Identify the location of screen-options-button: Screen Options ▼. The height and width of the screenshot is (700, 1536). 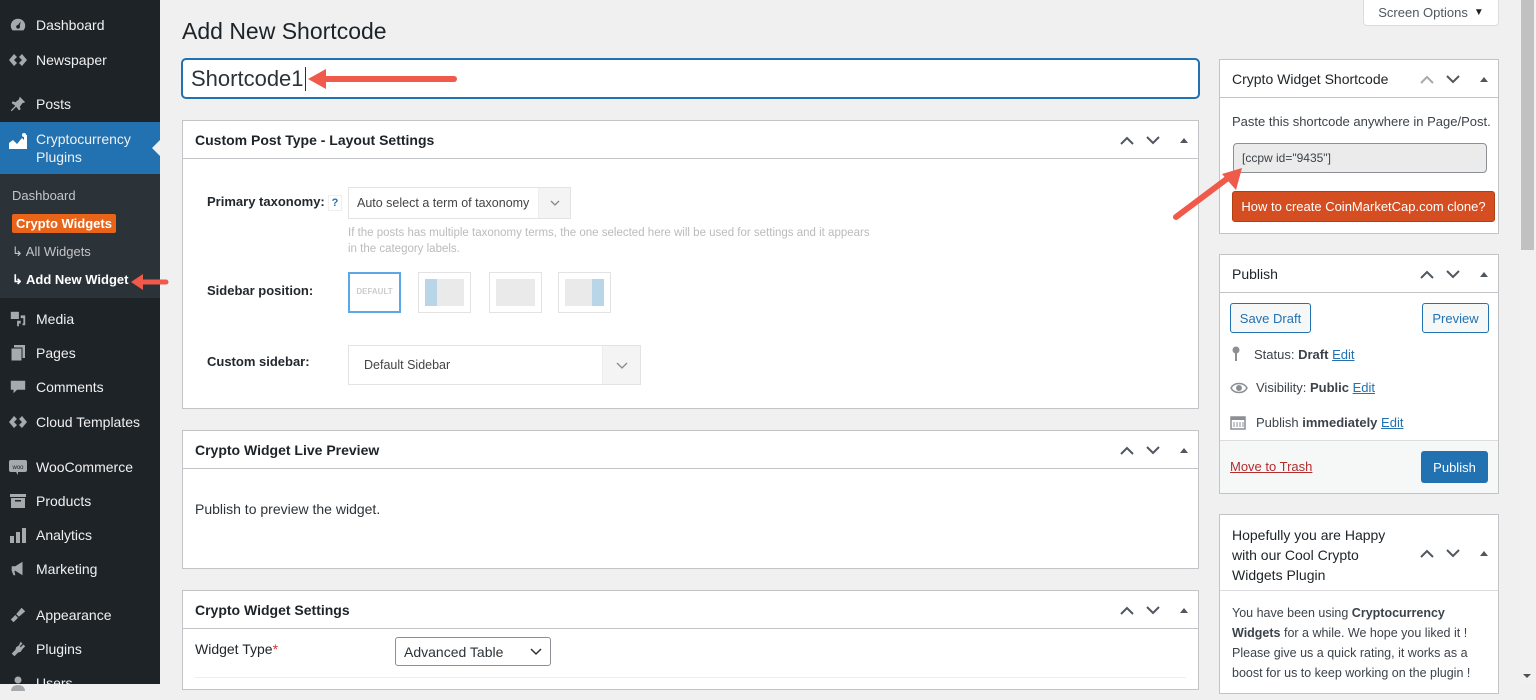
(1431, 13).